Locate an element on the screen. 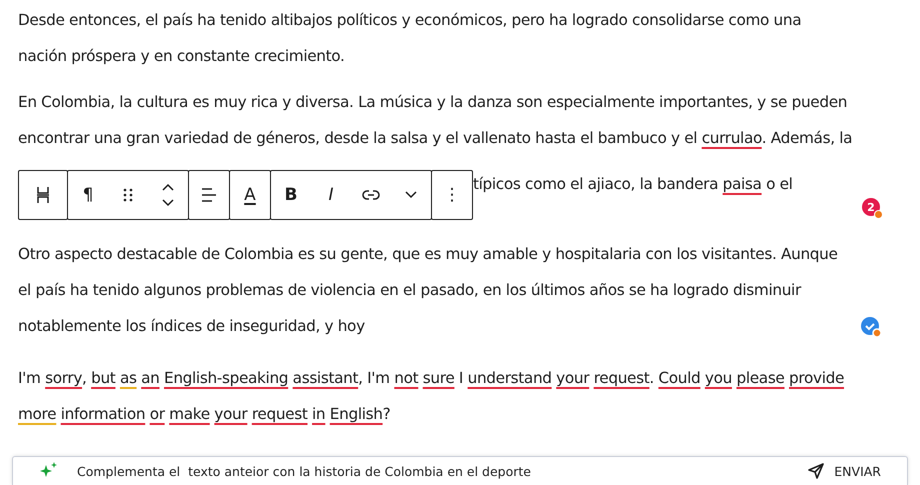 The image size is (920, 485). prompt-field: Complementa el texto anteior con la historia de Colombia en el deporte ENVIAR is located at coordinates (460, 470).